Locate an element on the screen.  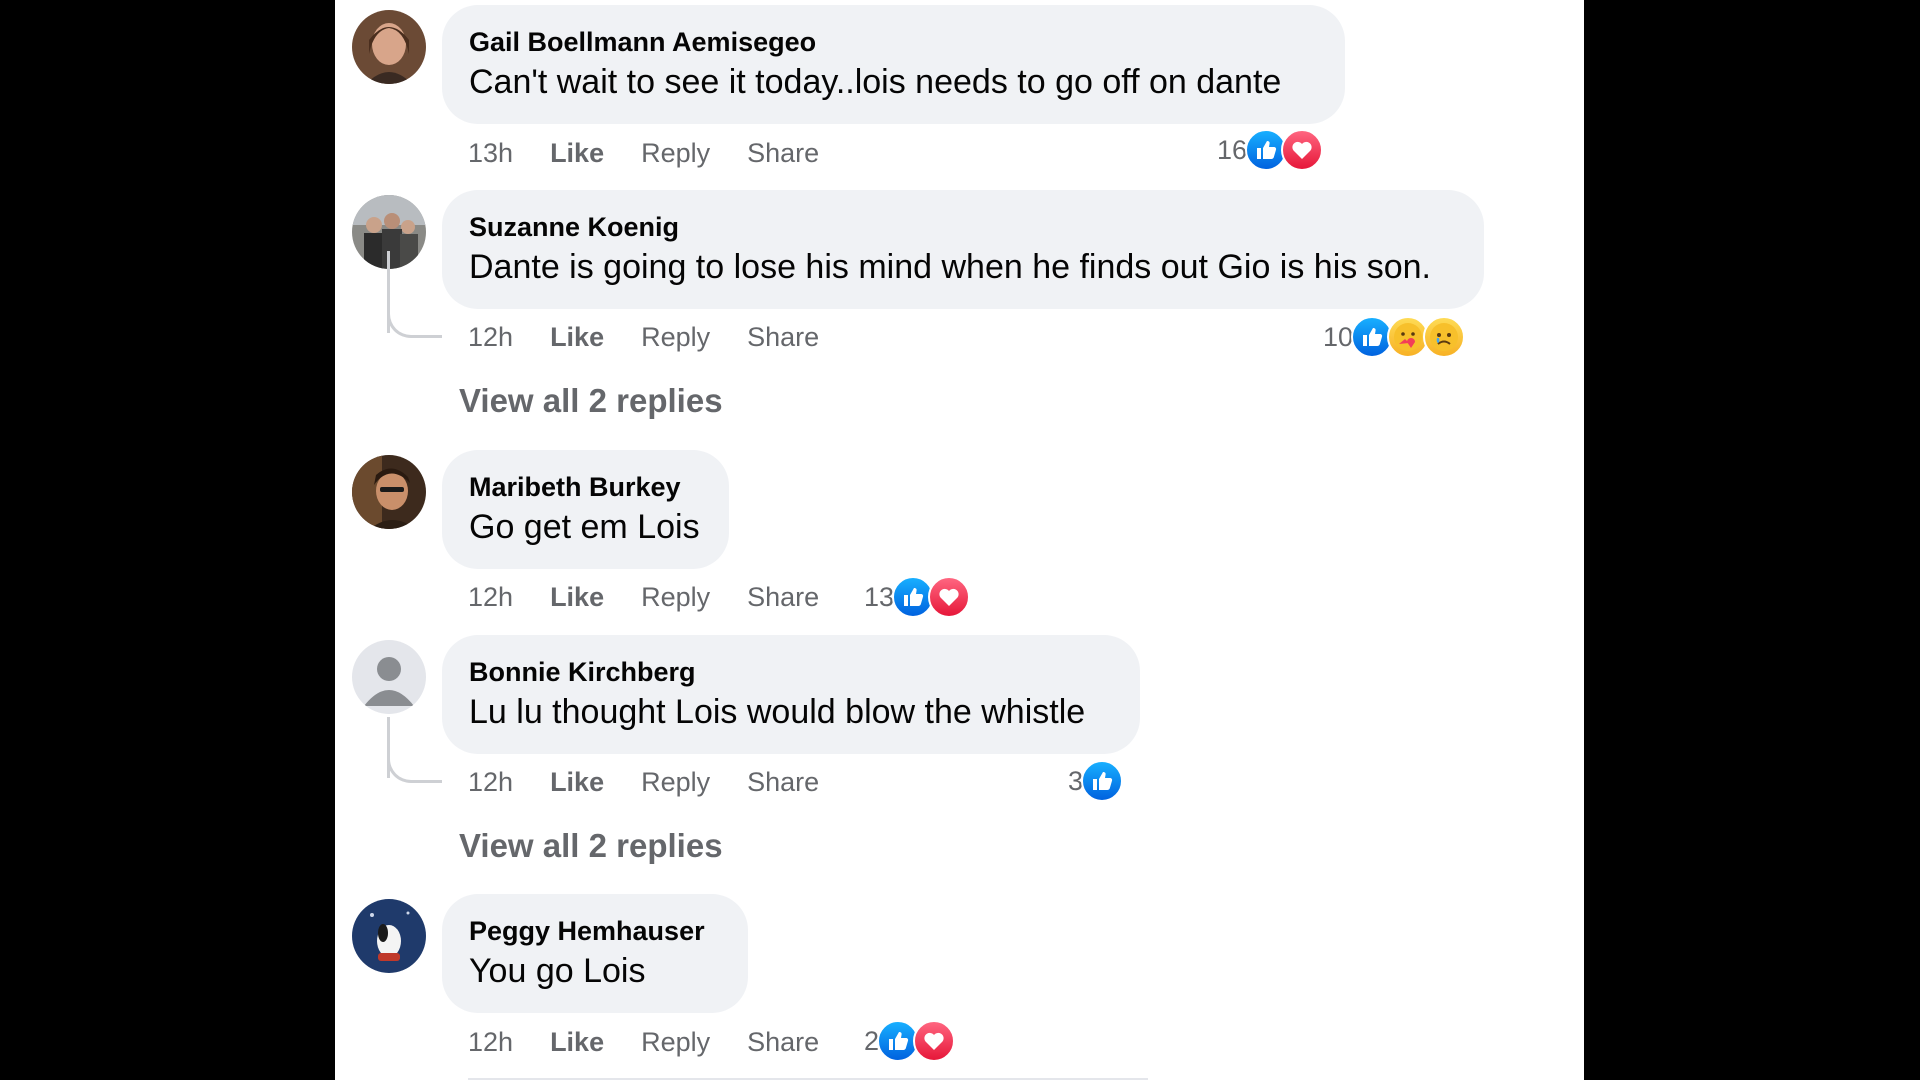
reaction-summary: 2 is located at coordinates (910, 1041).